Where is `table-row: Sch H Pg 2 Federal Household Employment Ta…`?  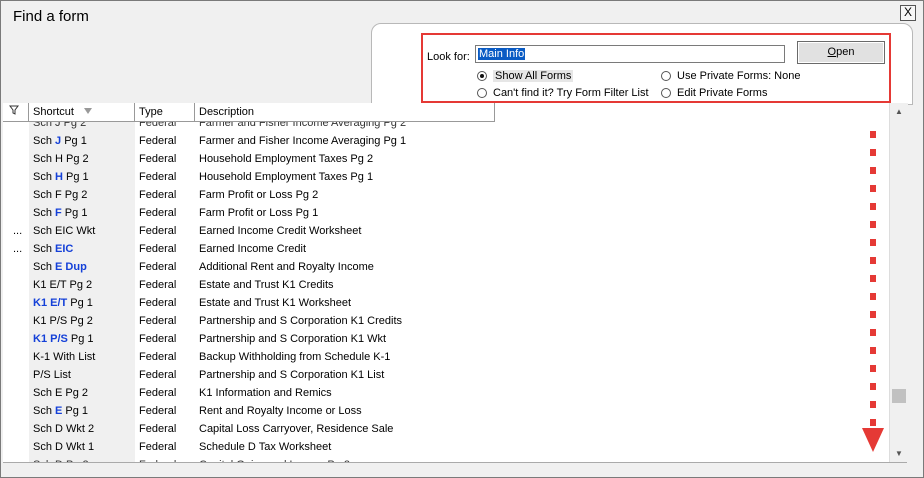 table-row: Sch H Pg 2 Federal Household Employment Ta… is located at coordinates (443, 159).